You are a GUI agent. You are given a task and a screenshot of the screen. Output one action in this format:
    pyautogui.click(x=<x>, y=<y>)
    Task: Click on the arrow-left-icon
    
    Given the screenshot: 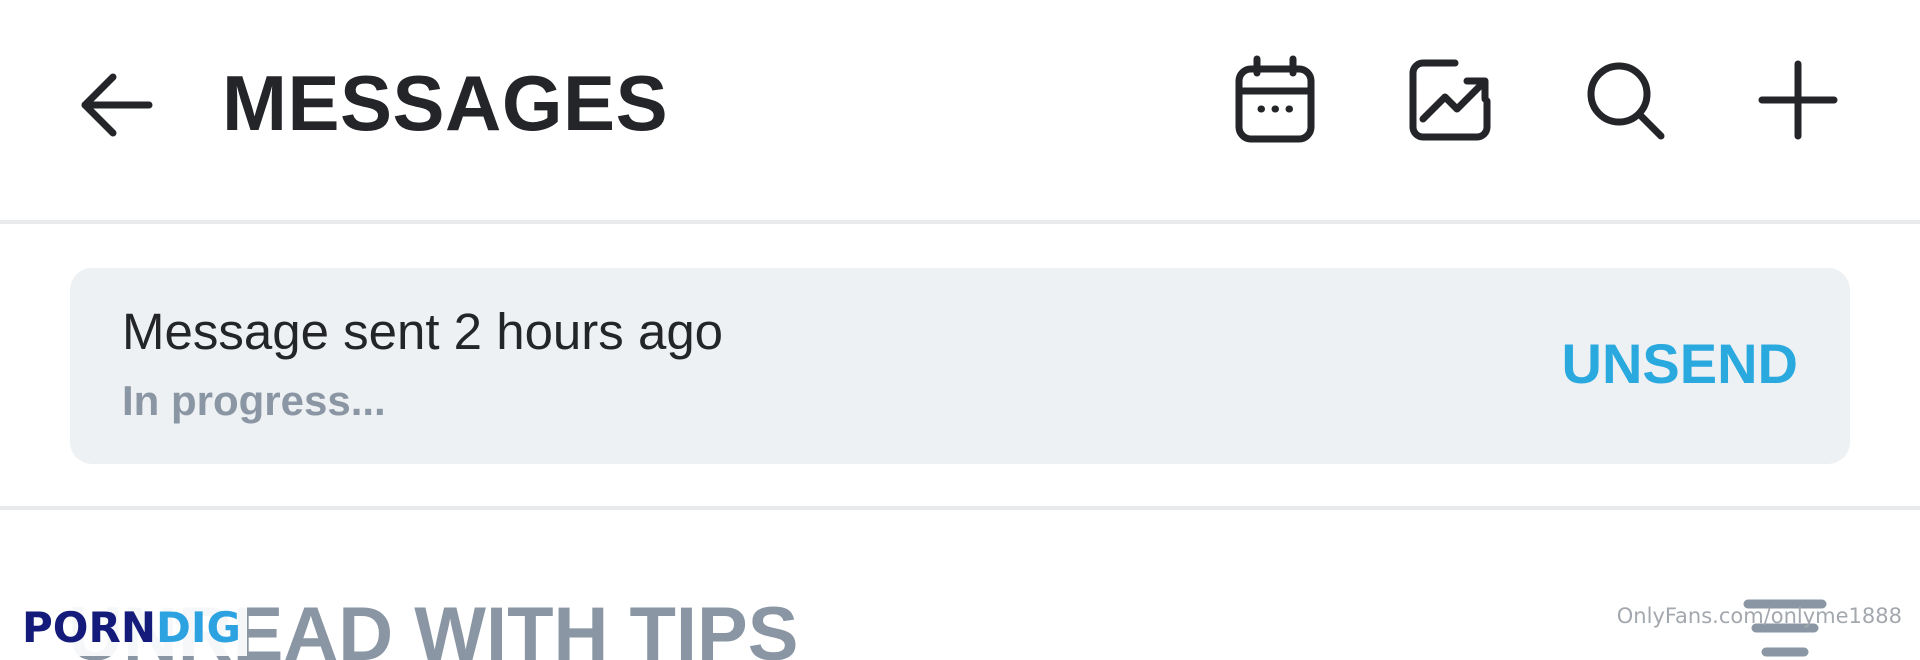 What is the action you would take?
    pyautogui.click(x=117, y=105)
    